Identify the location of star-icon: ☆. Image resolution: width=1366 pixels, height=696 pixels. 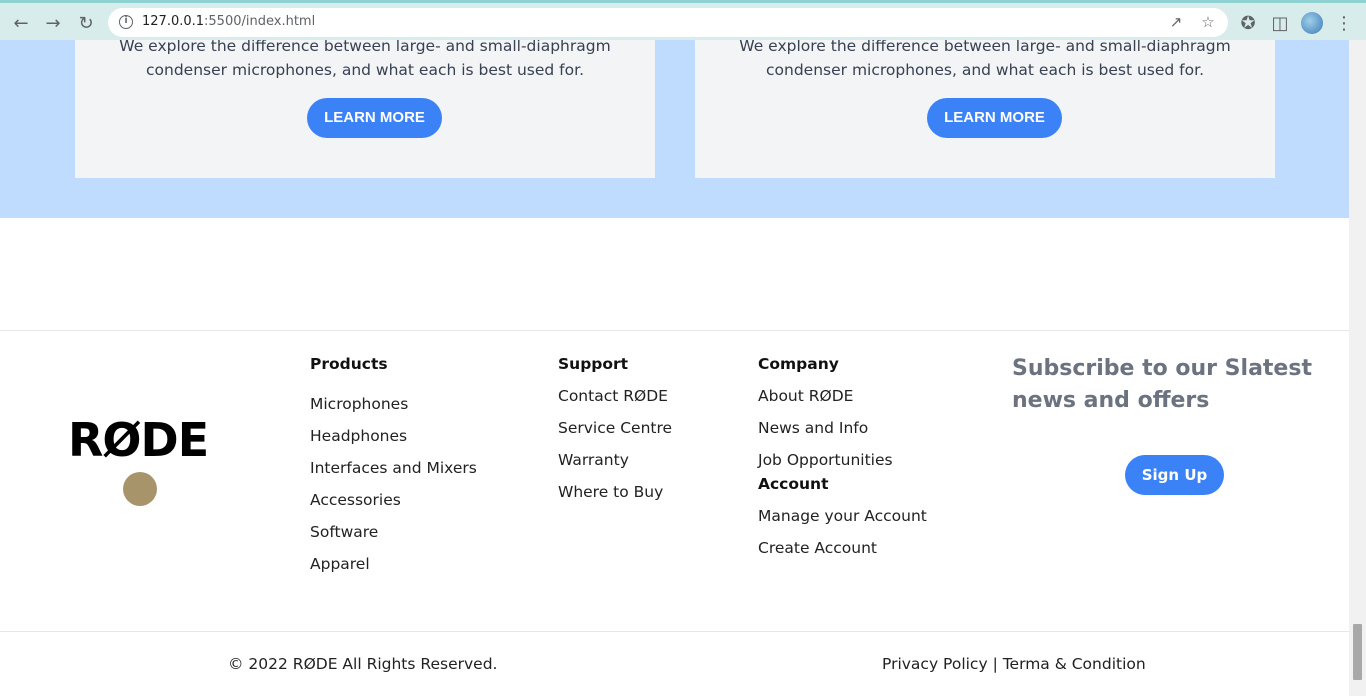
(1208, 22).